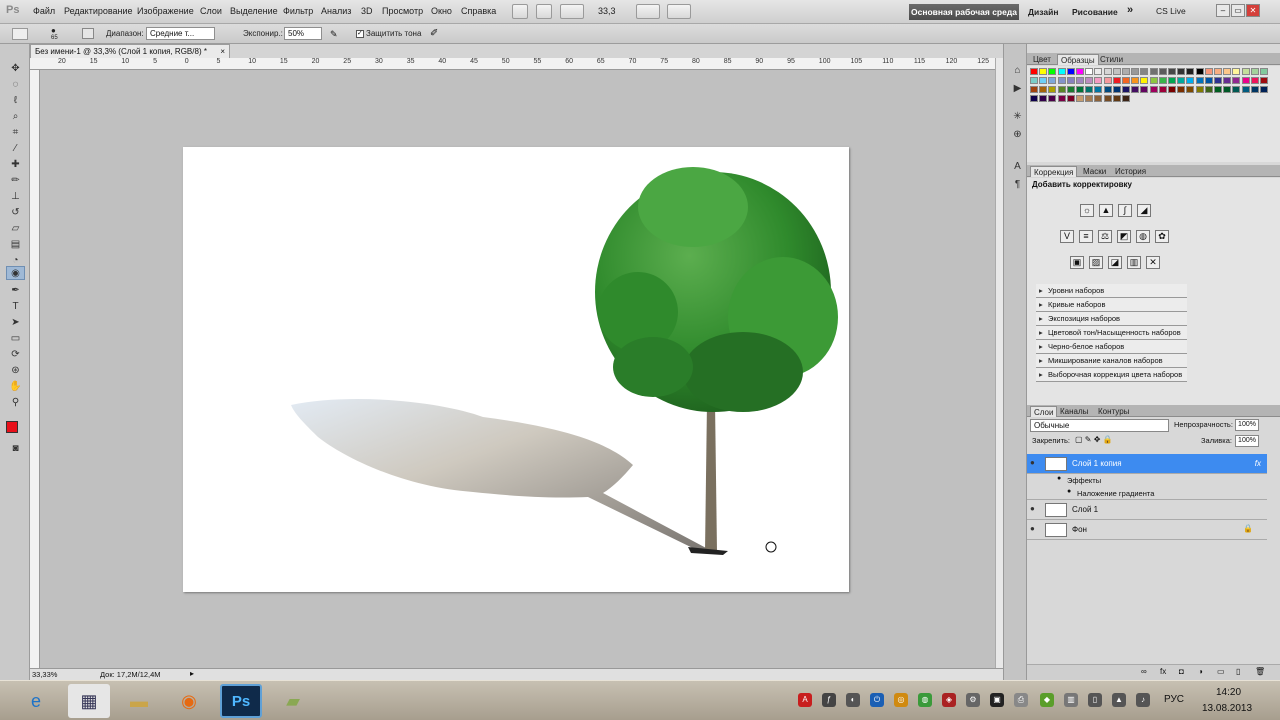  I want to click on threshold-icon: ◪, so click(1115, 262).